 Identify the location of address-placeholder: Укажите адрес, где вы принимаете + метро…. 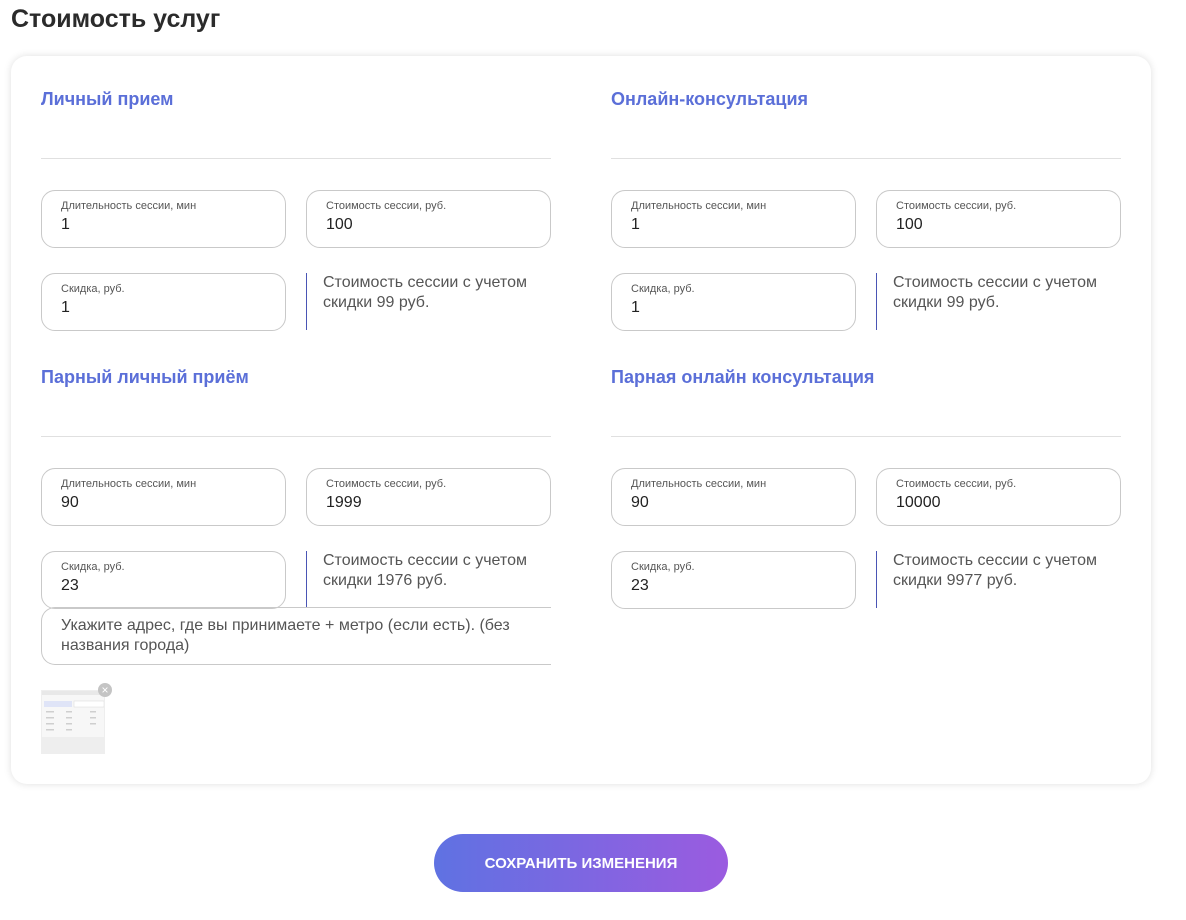
(285, 635).